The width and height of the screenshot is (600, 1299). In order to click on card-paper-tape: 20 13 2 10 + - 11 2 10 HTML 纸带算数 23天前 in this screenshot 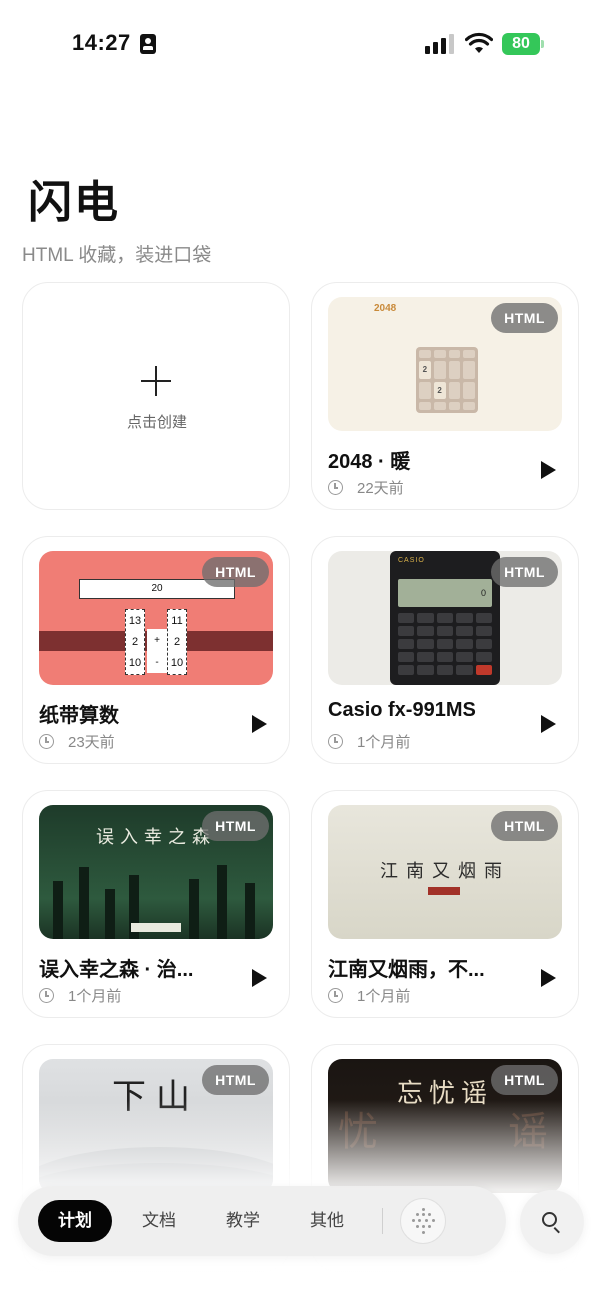, I will do `click(156, 650)`.